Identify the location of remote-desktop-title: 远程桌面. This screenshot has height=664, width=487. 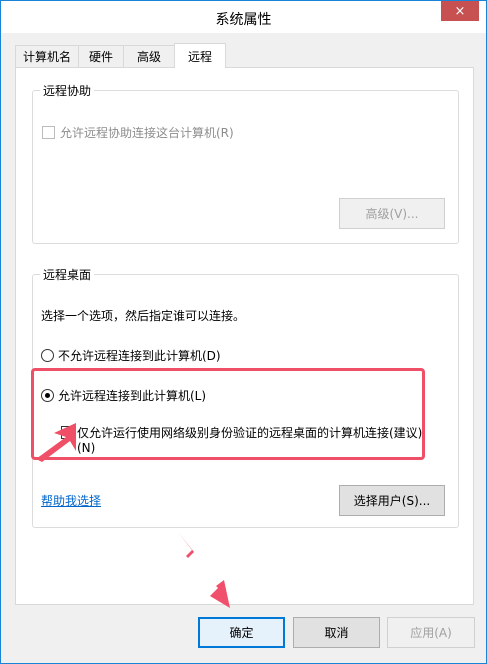
(67, 274).